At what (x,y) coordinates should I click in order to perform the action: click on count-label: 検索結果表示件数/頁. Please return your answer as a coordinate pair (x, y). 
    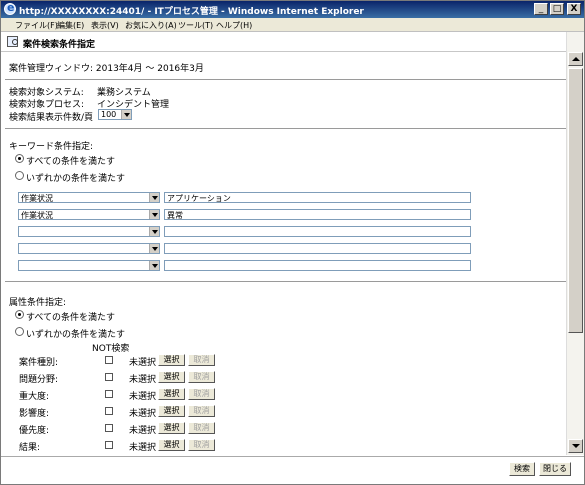
    Looking at the image, I should click on (51, 118).